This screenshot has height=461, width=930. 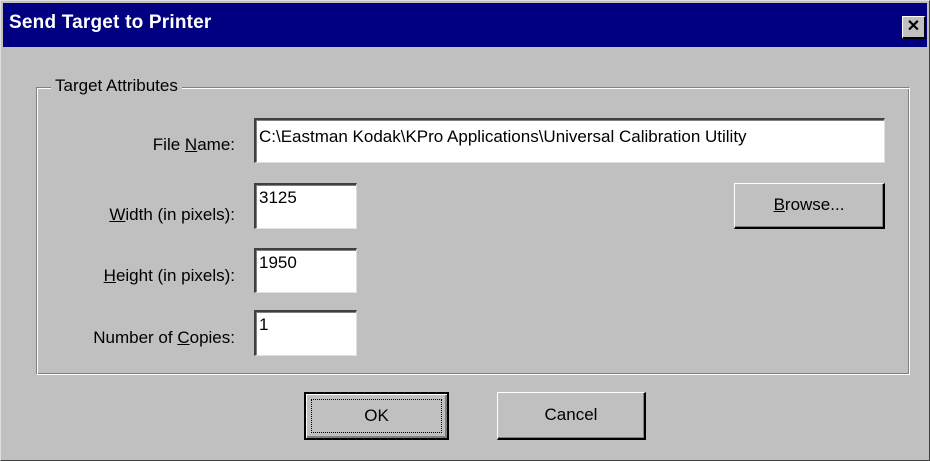 I want to click on cancel-label: Cancel, so click(x=571, y=414).